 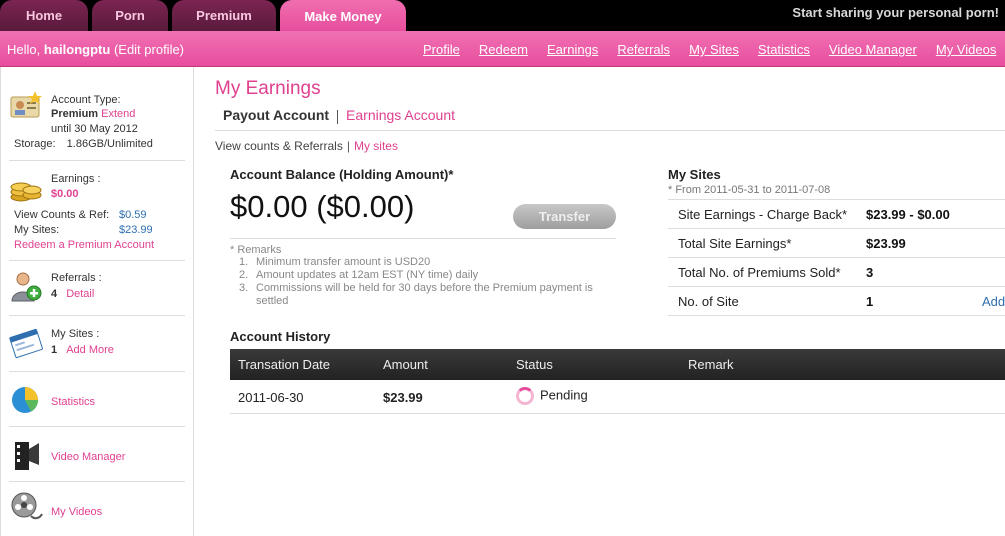 What do you see at coordinates (268, 88) in the screenshot?
I see `page-title: My Earnings` at bounding box center [268, 88].